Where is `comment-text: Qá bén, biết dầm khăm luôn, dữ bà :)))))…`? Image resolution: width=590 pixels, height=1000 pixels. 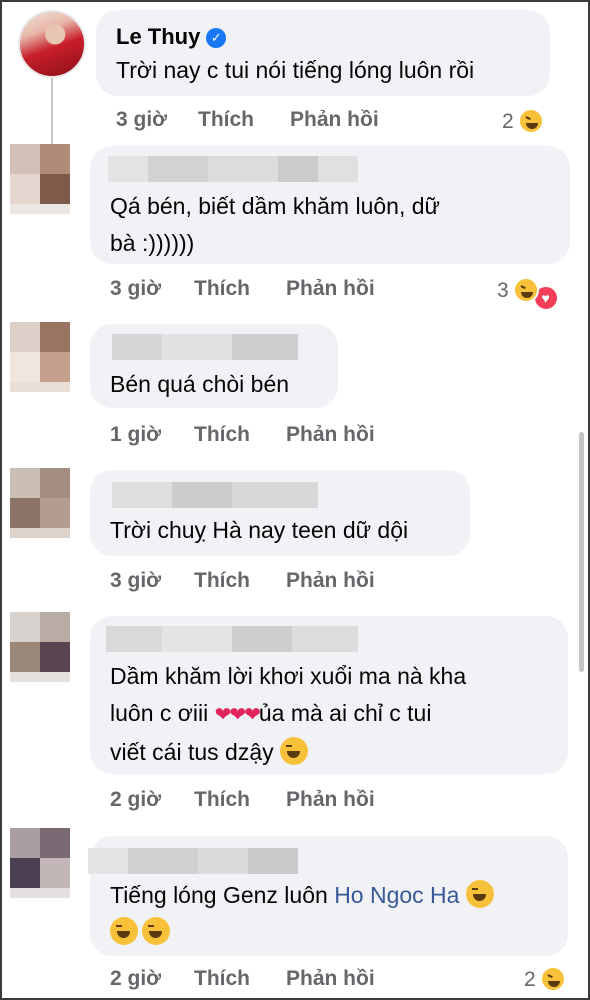
comment-text: Qá bén, biết dầm khăm luôn, dữ bà :)))))… is located at coordinates (275, 225).